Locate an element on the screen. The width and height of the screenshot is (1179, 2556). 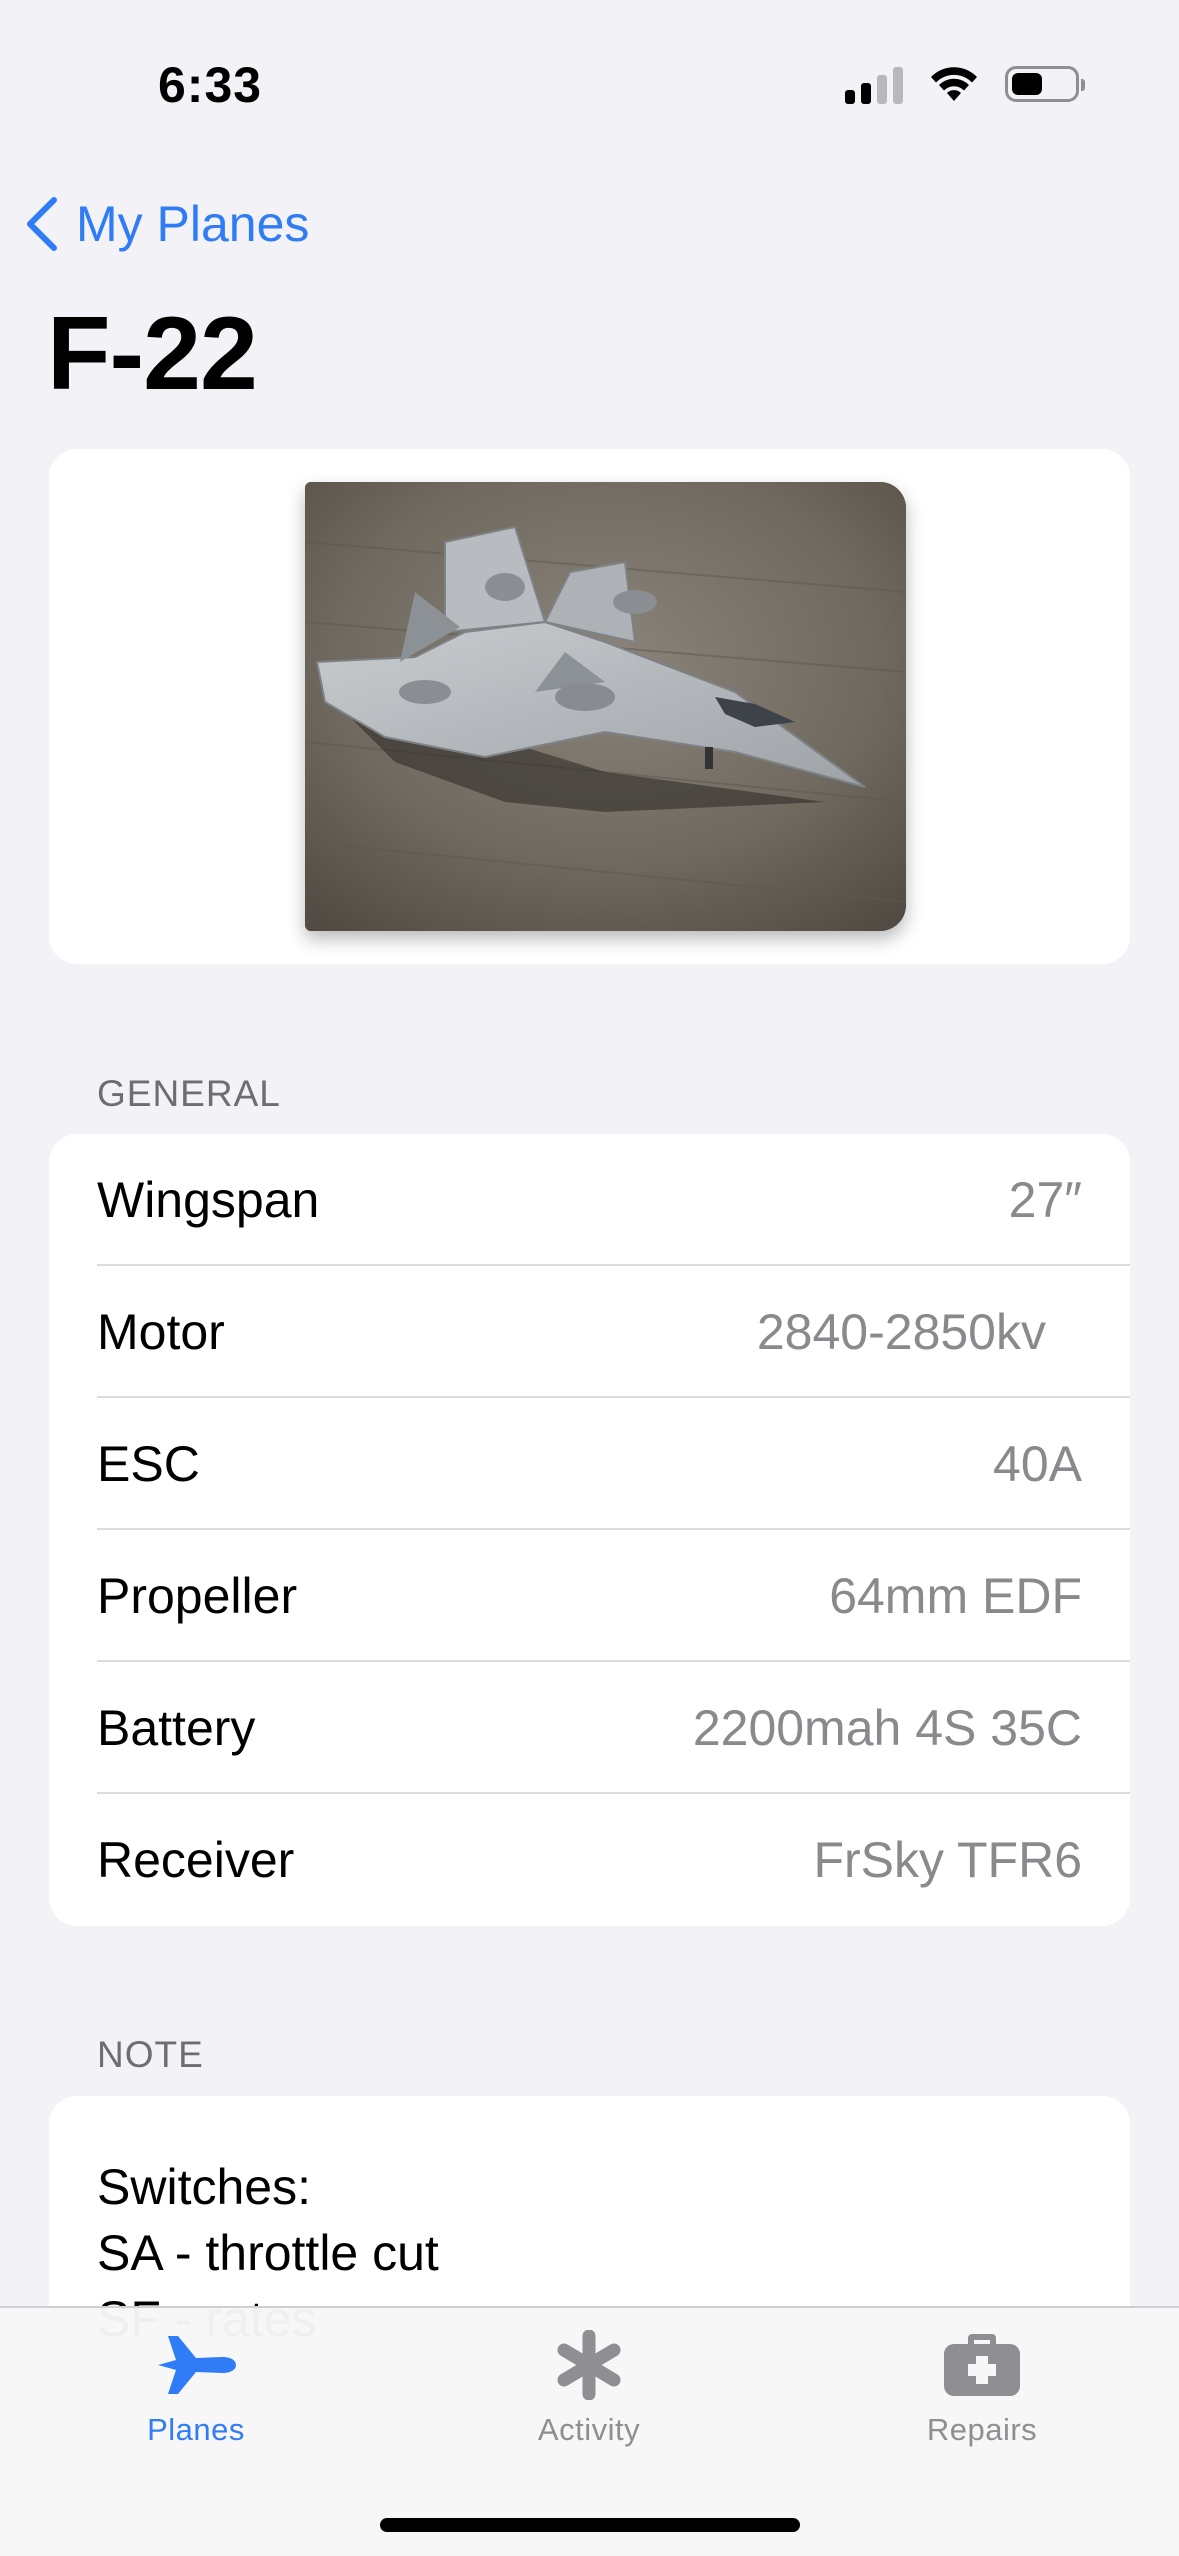
spec-label: ESC is located at coordinates (148, 1464).